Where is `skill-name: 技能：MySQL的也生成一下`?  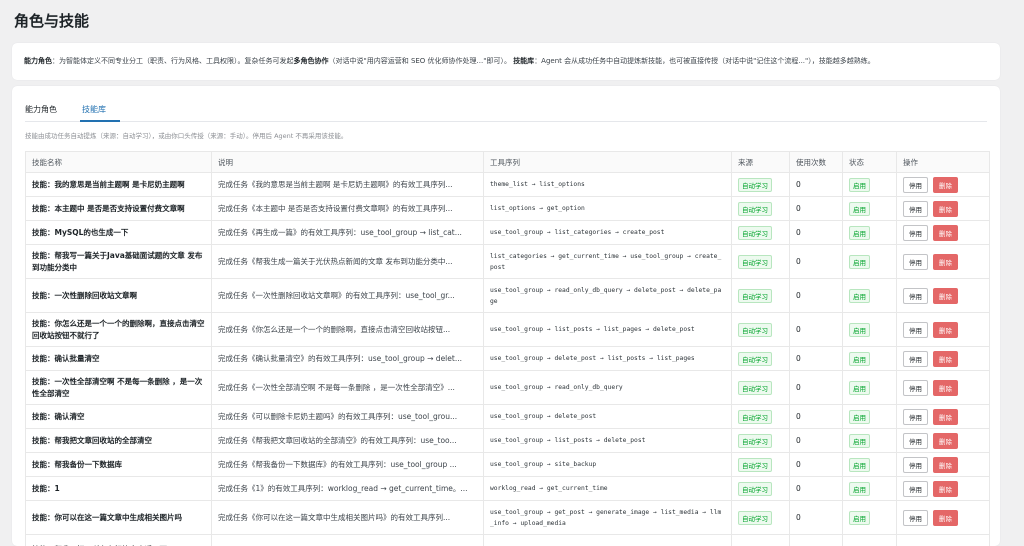
skill-name: 技能：MySQL的也生成一下 is located at coordinates (119, 233).